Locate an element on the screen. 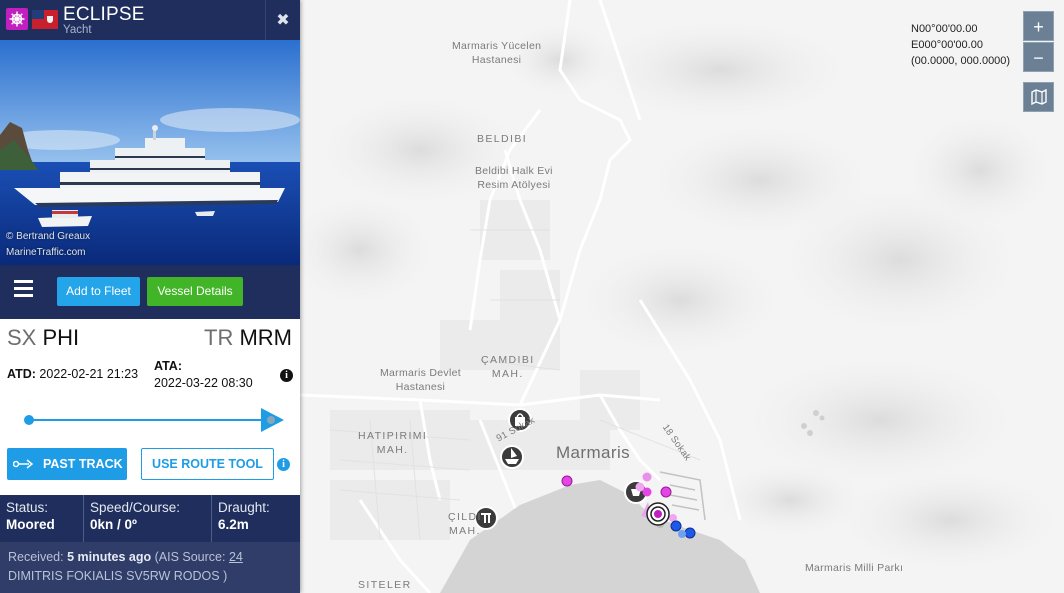 This screenshot has height=593, width=1064. ata-value: 2022-03-22 08:30 is located at coordinates (203, 383).